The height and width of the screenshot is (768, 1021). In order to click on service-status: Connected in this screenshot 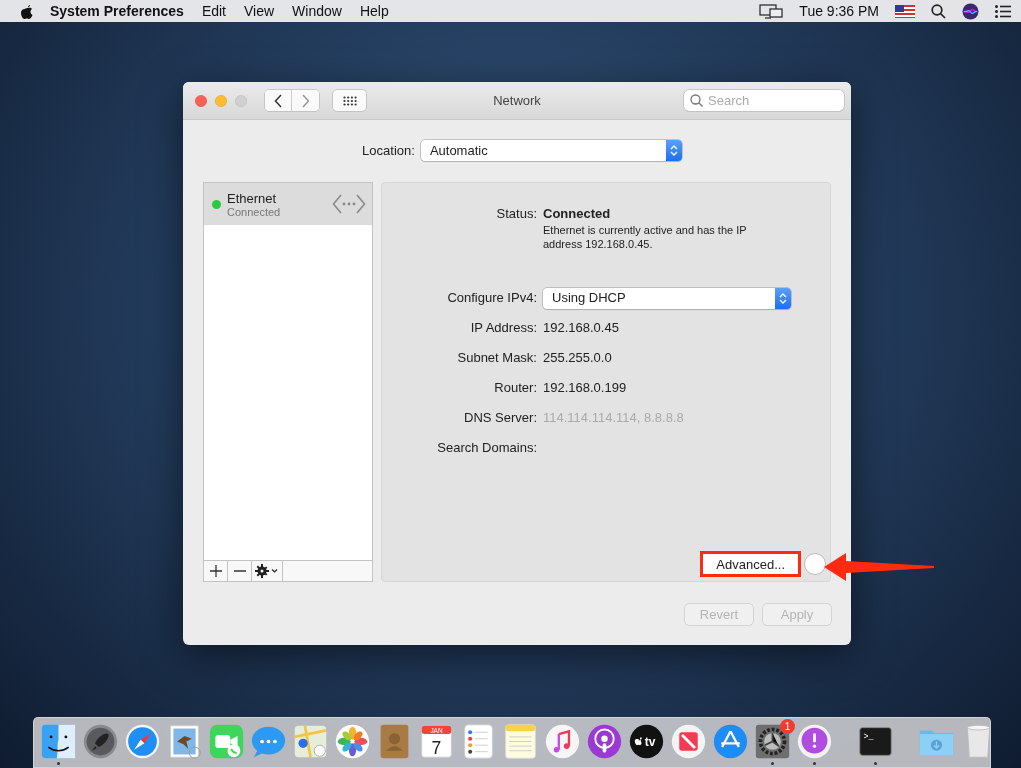, I will do `click(254, 211)`.